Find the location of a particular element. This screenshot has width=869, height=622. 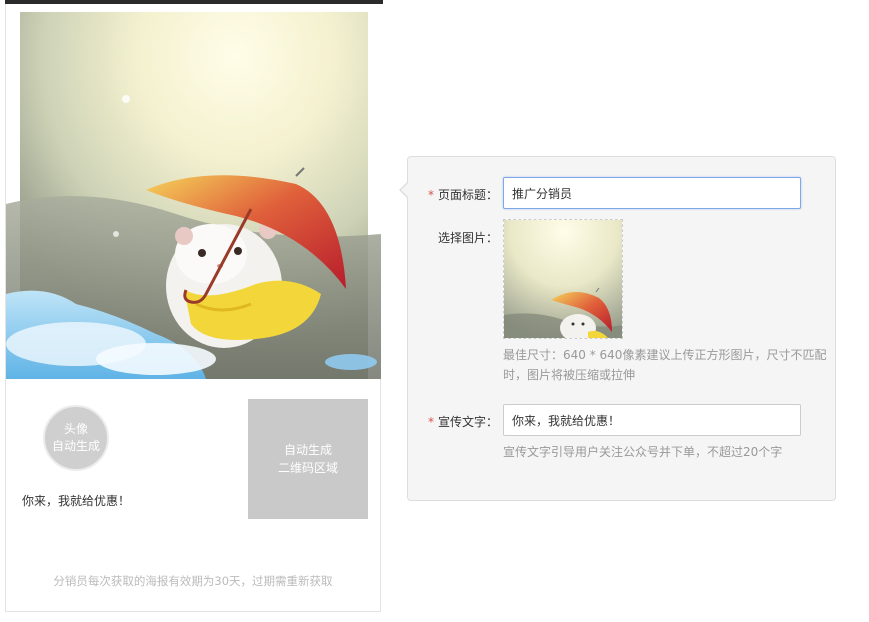

avatar-label-line2: 自动生成 is located at coordinates (75, 446).